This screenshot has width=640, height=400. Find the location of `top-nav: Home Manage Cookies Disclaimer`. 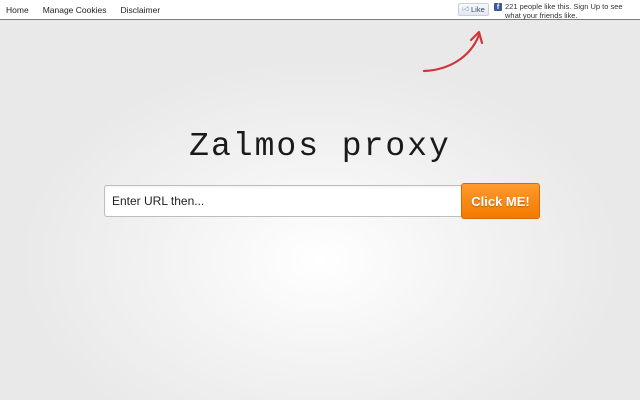

top-nav: Home Manage Cookies Disclaimer is located at coordinates (90, 10).